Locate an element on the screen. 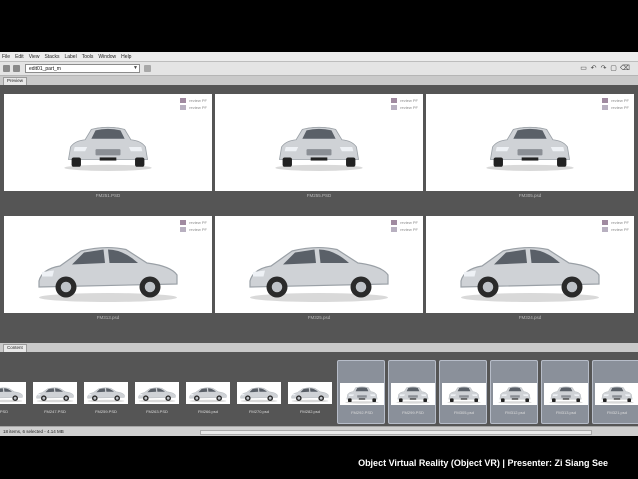  status-text: 18 items, 6 selected - 4.14 MB is located at coordinates (33, 431).